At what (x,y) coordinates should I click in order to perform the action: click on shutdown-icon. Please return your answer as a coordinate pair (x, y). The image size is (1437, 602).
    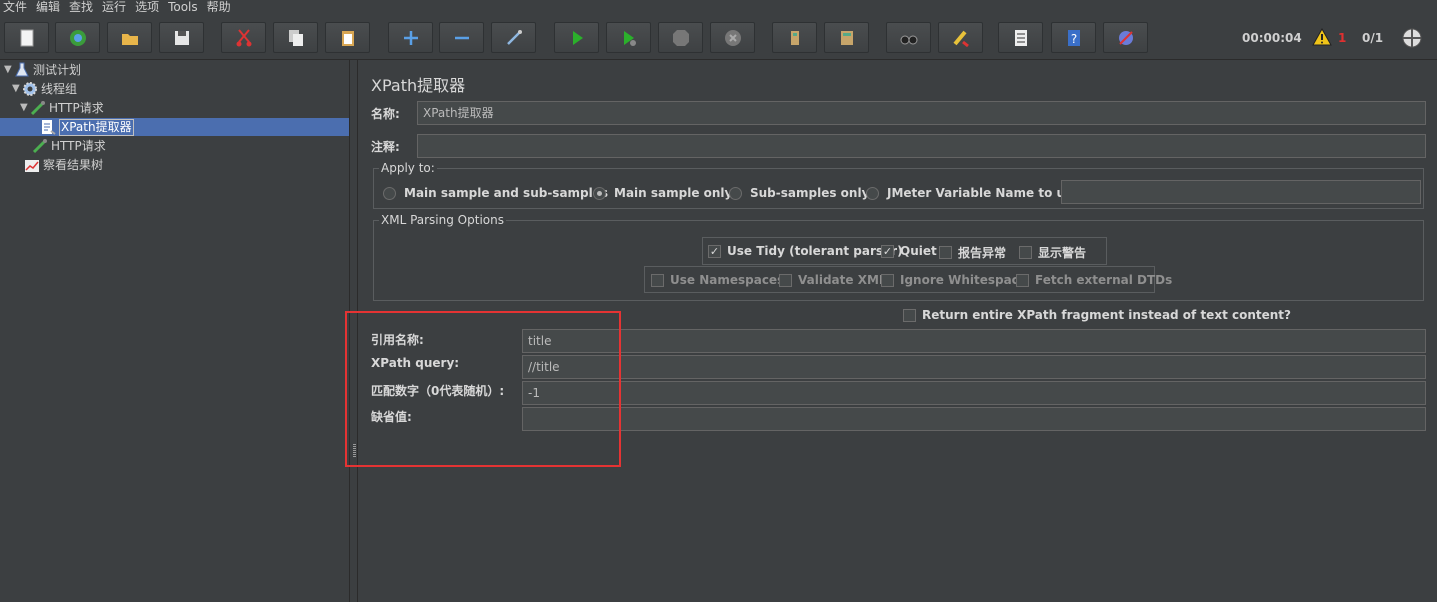
    Looking at the image, I should click on (732, 37).